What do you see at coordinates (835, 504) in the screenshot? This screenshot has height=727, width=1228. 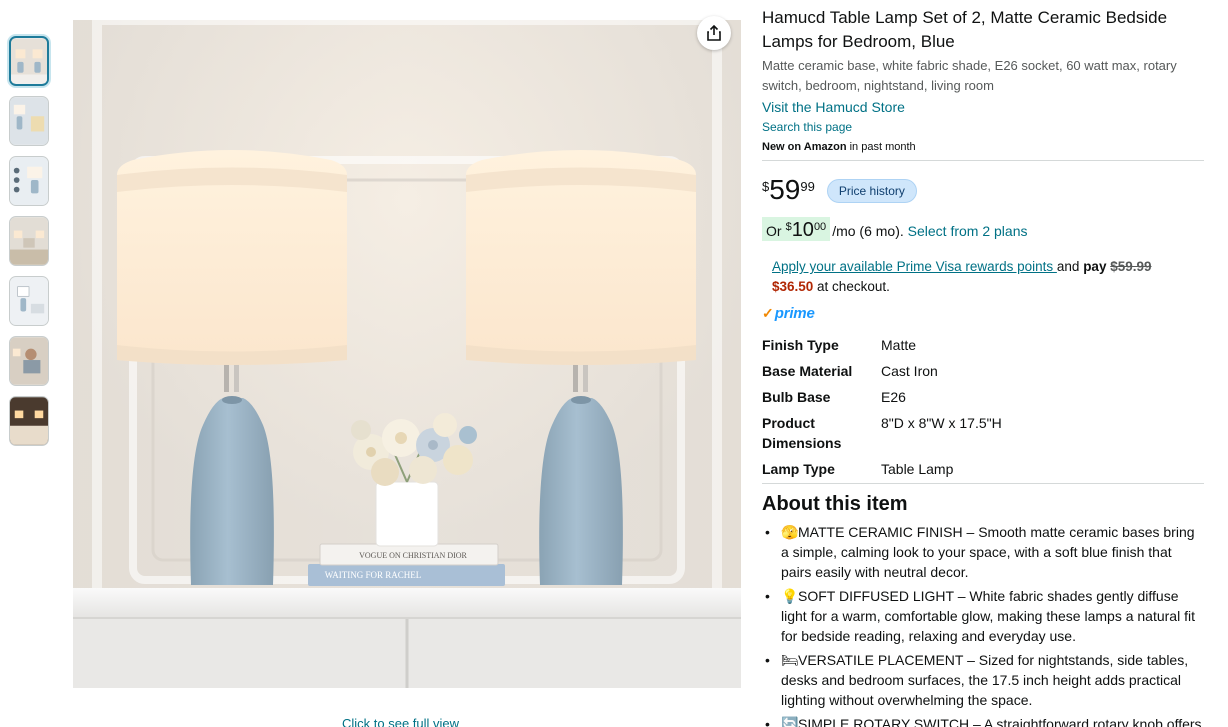 I see `about-title: About this item` at bounding box center [835, 504].